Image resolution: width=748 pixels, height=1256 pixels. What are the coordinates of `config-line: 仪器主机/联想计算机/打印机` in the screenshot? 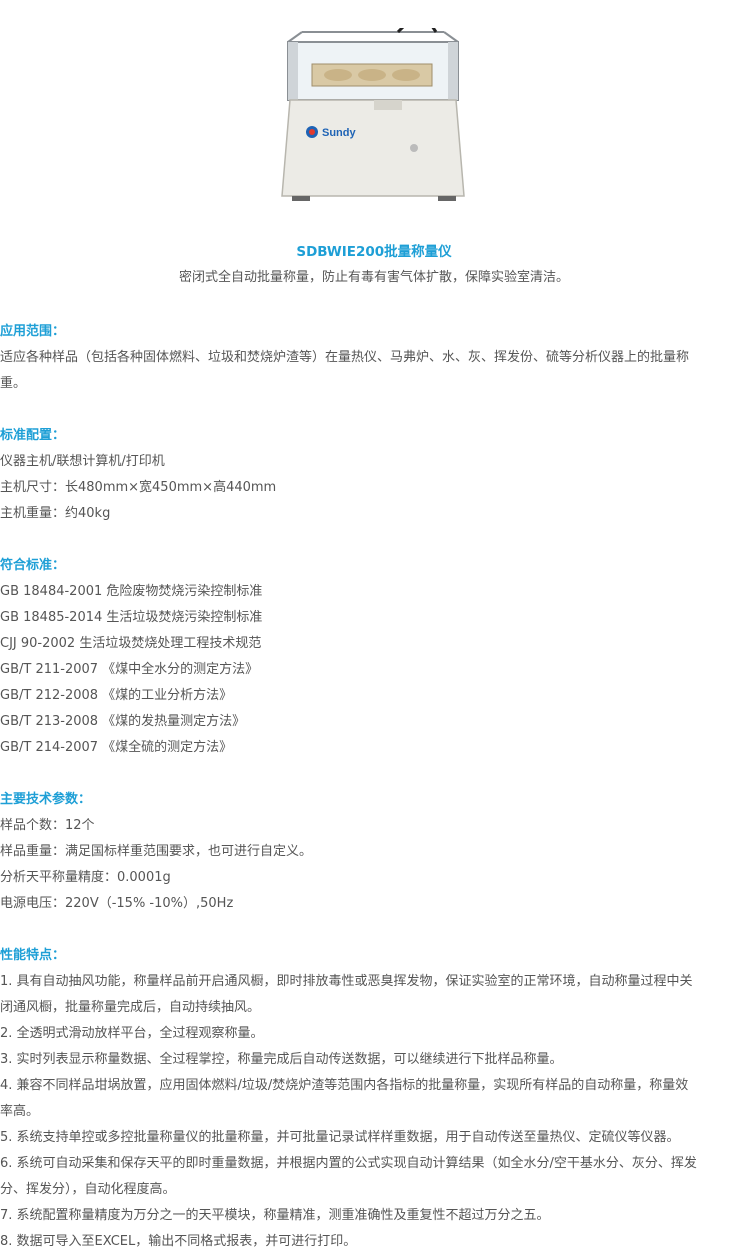 It's located at (82, 461).